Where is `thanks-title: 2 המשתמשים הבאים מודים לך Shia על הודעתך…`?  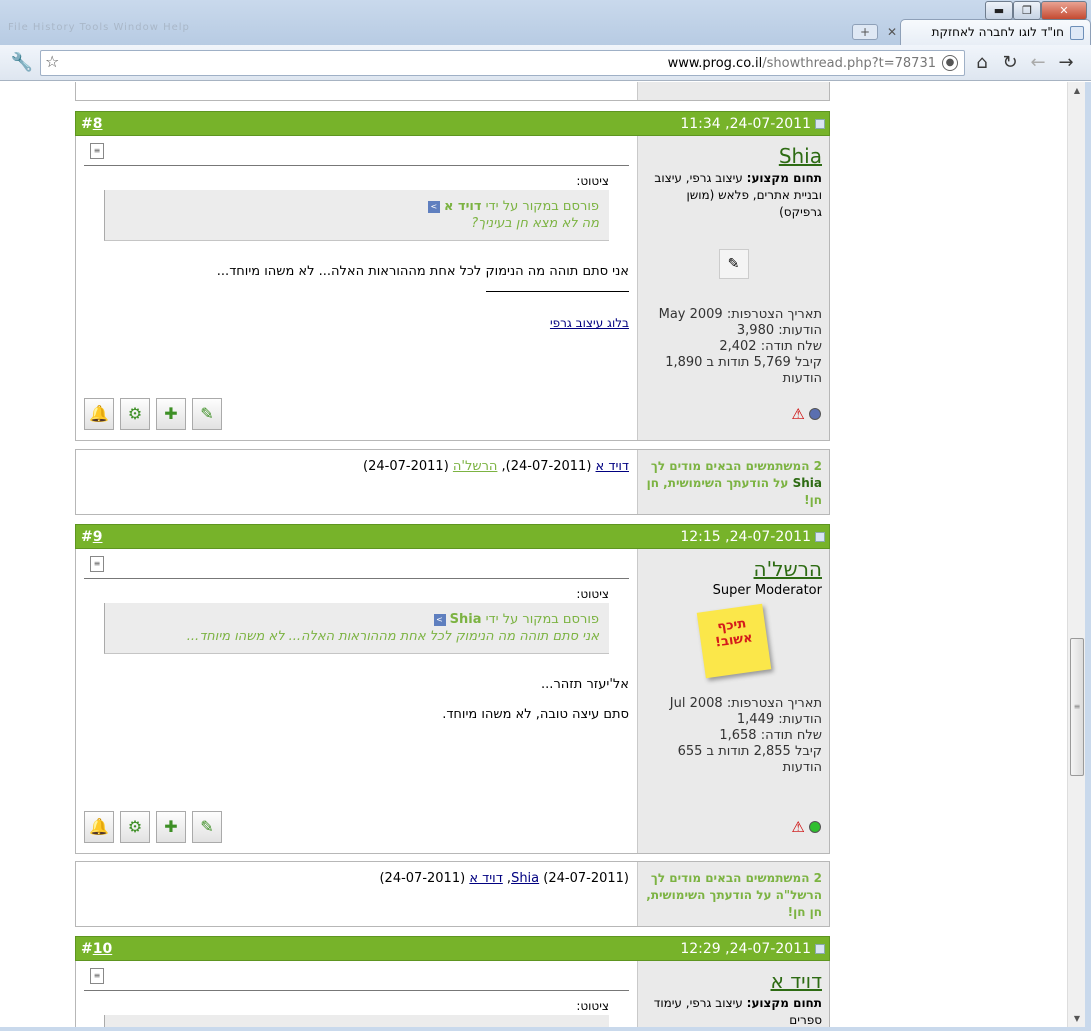 thanks-title: 2 המשתמשים הבאים מודים לך Shia על הודעתך… is located at coordinates (733, 482).